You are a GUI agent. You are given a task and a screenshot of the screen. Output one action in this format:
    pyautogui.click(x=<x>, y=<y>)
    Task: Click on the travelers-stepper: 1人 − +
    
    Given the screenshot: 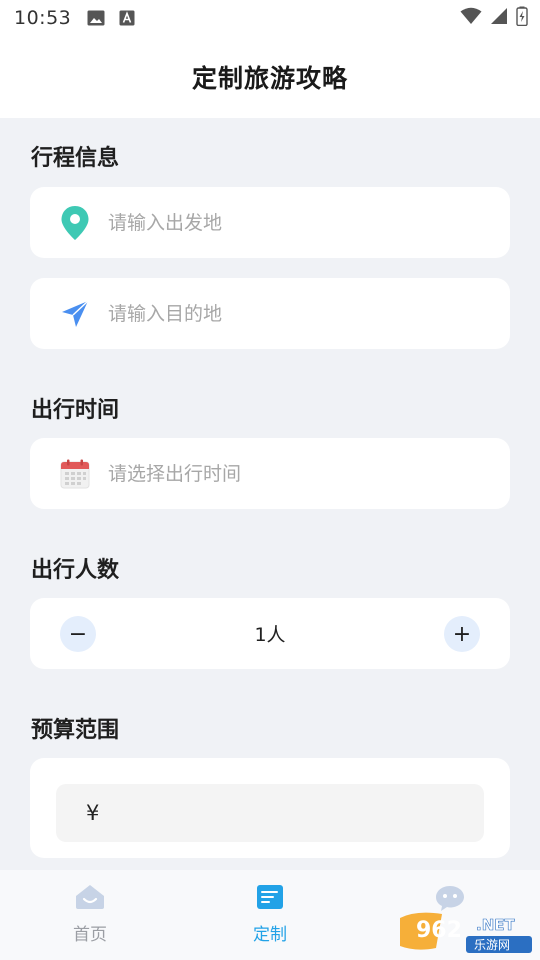 What is the action you would take?
    pyautogui.click(x=270, y=633)
    